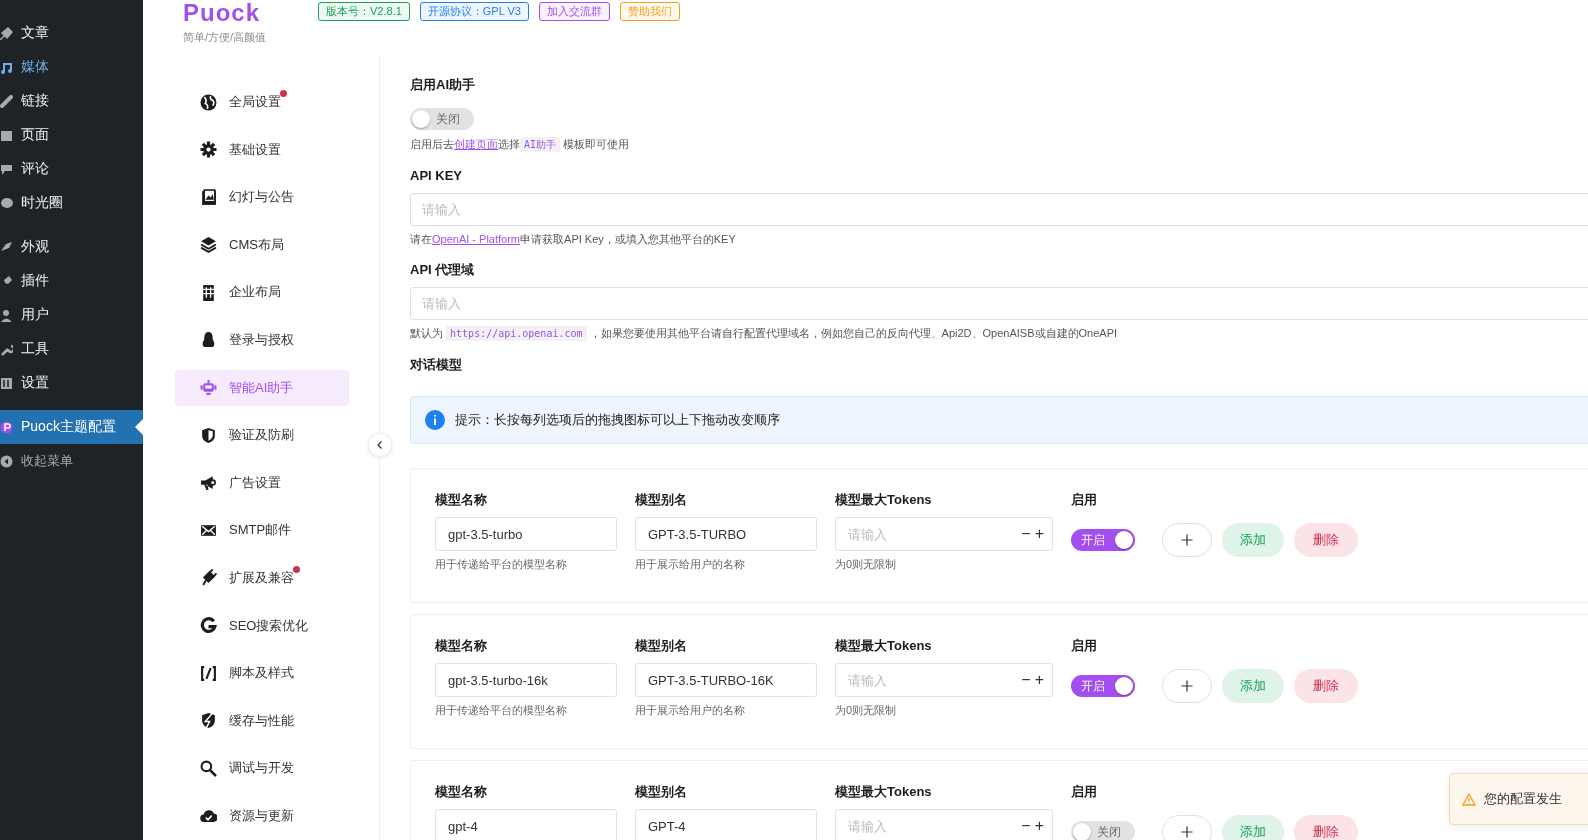  Describe the element at coordinates (71, 349) in the screenshot. I see `admin-menu-item: 工具` at that location.